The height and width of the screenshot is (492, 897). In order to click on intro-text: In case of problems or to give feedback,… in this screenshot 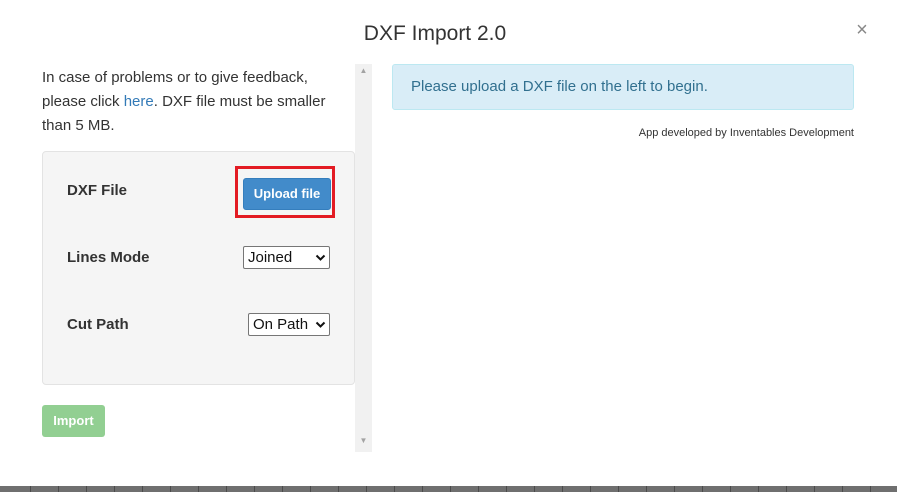, I will do `click(192, 102)`.